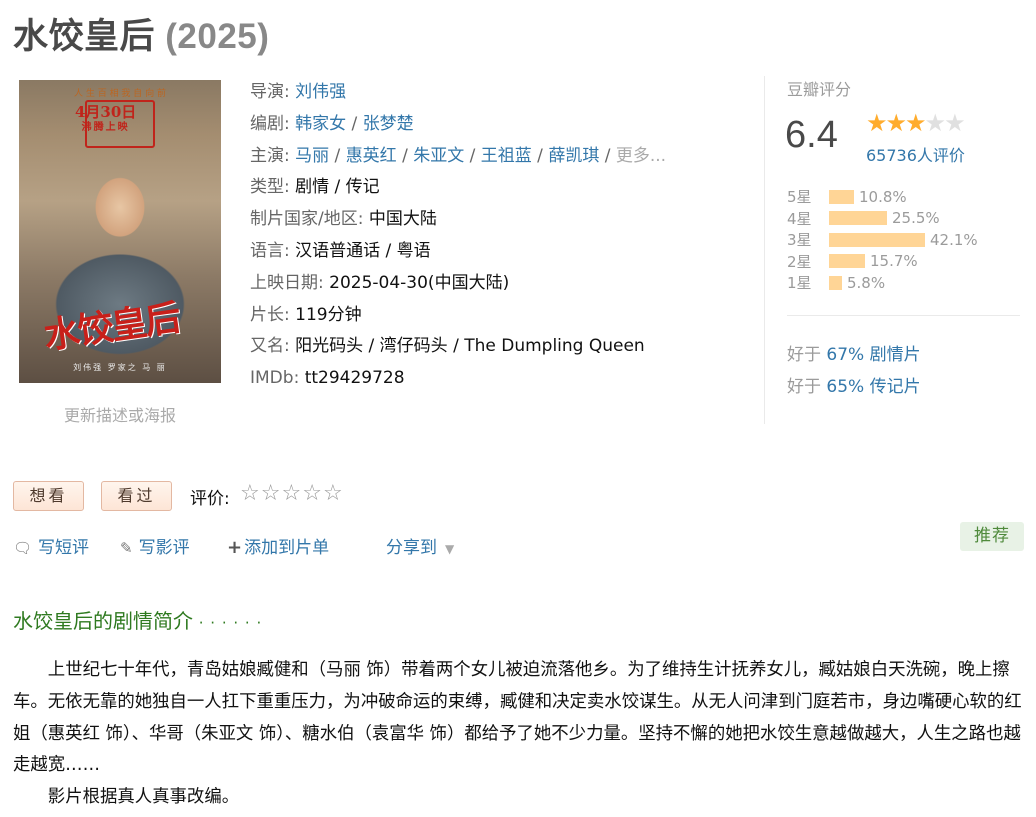 This screenshot has width=1036, height=817. Describe the element at coordinates (915, 154) in the screenshot. I see `votes-link: 65736人评价` at that location.